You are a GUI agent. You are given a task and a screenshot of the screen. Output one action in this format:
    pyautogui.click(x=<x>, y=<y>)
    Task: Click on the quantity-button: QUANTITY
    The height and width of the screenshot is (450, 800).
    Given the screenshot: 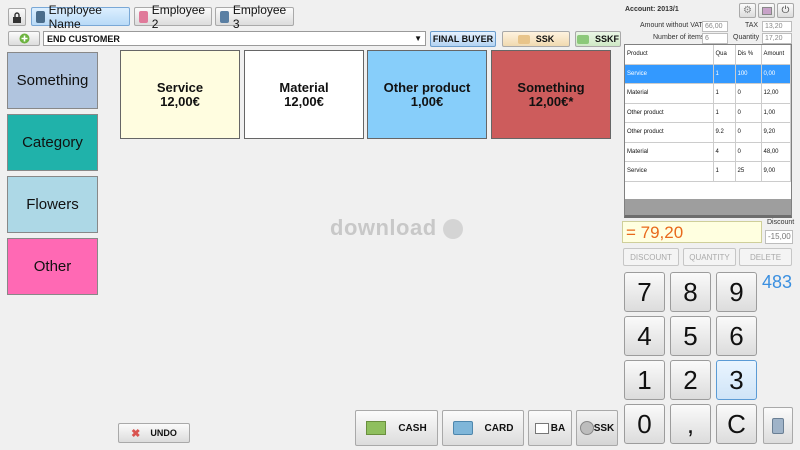 What is the action you would take?
    pyautogui.click(x=709, y=257)
    